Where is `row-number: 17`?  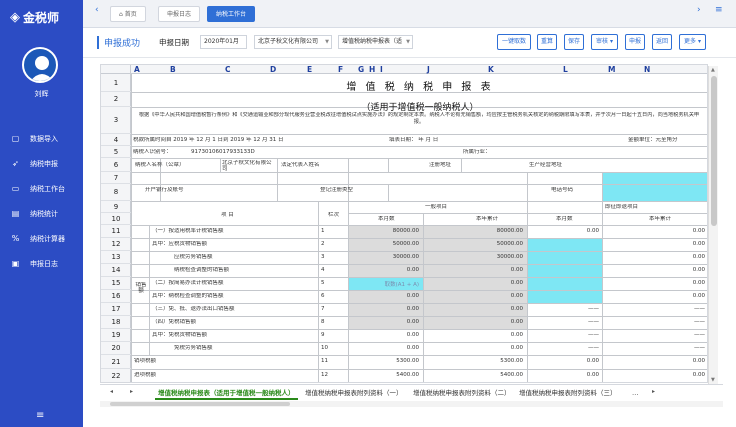
row-number: 17 is located at coordinates (116, 309).